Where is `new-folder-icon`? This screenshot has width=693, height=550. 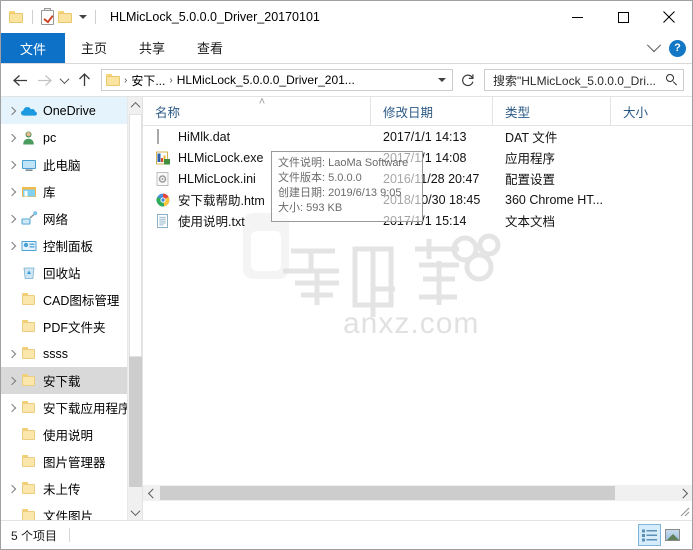 new-folder-icon is located at coordinates (65, 17).